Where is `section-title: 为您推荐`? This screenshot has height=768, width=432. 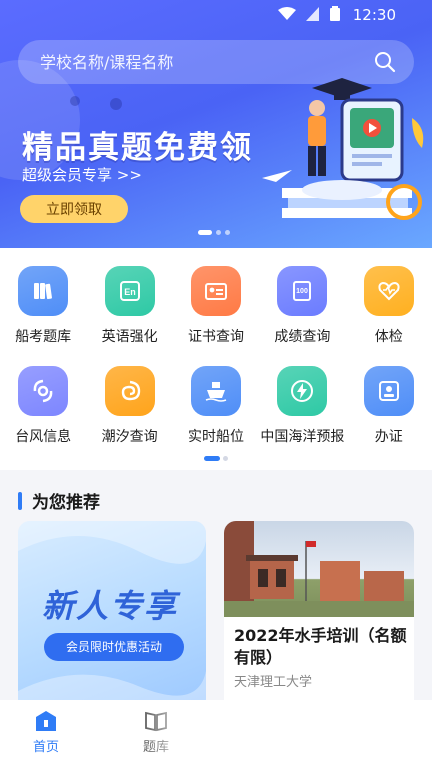
section-title: 为您推荐 is located at coordinates (66, 503).